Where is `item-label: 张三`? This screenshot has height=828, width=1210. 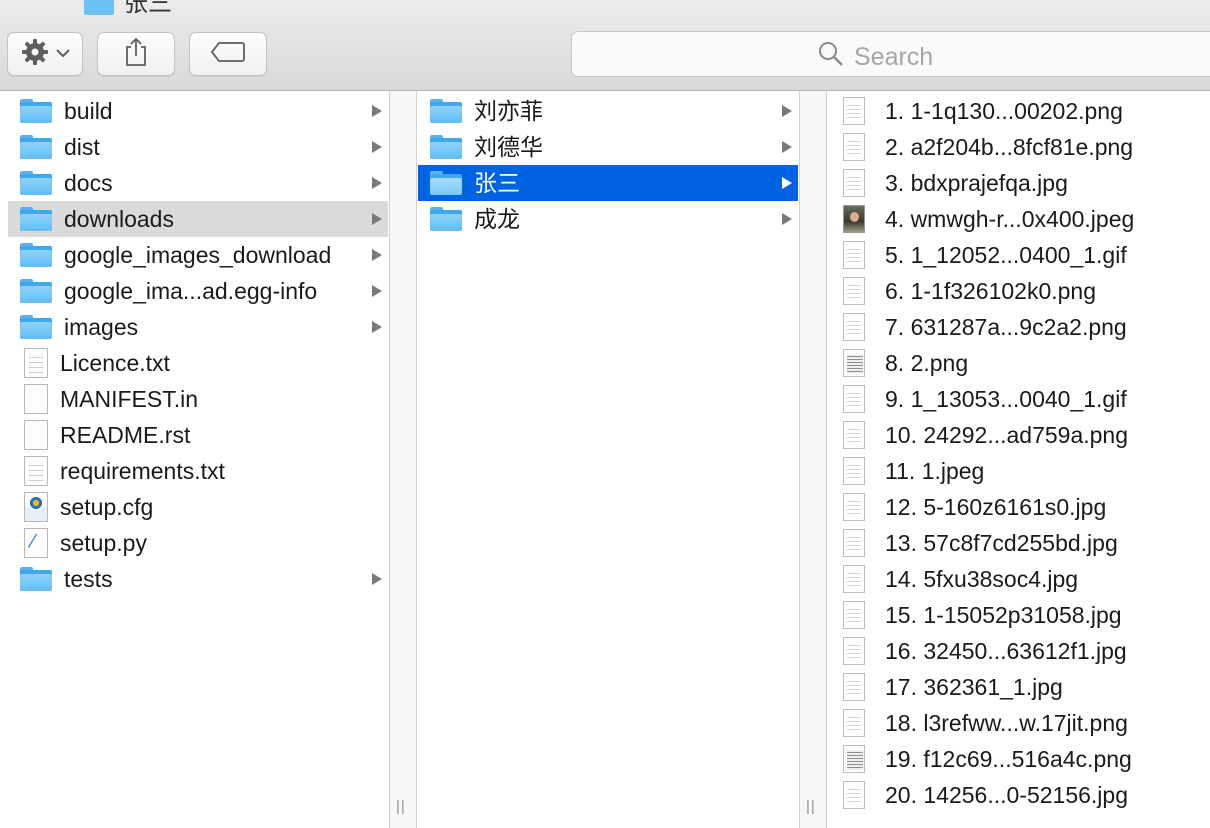
item-label: 张三 is located at coordinates (497, 183).